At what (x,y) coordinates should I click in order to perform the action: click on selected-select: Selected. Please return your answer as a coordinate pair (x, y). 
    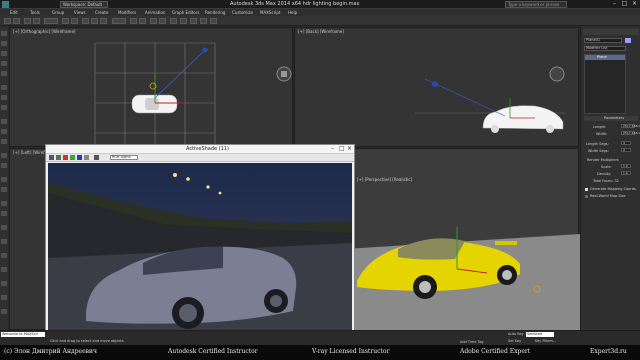
    Looking at the image, I should click on (540, 334).